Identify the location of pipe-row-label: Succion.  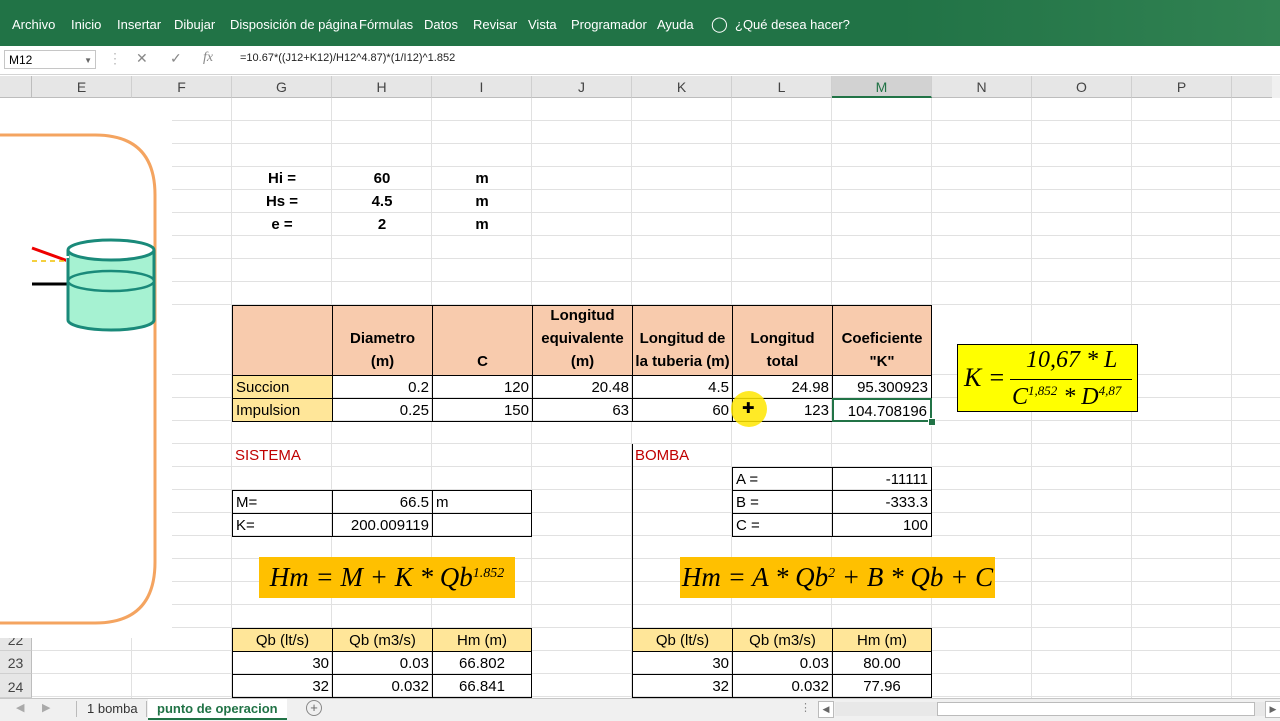
(282, 387).